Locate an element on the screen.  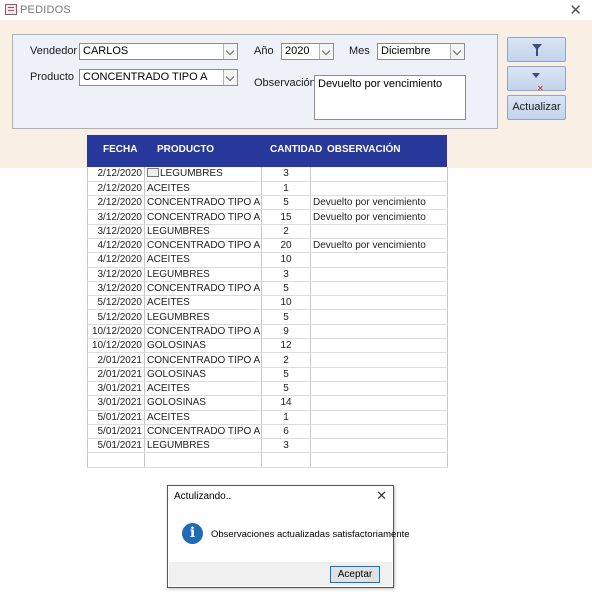
table-row: 4/12/2020 ACEITES 10 is located at coordinates (267, 260).